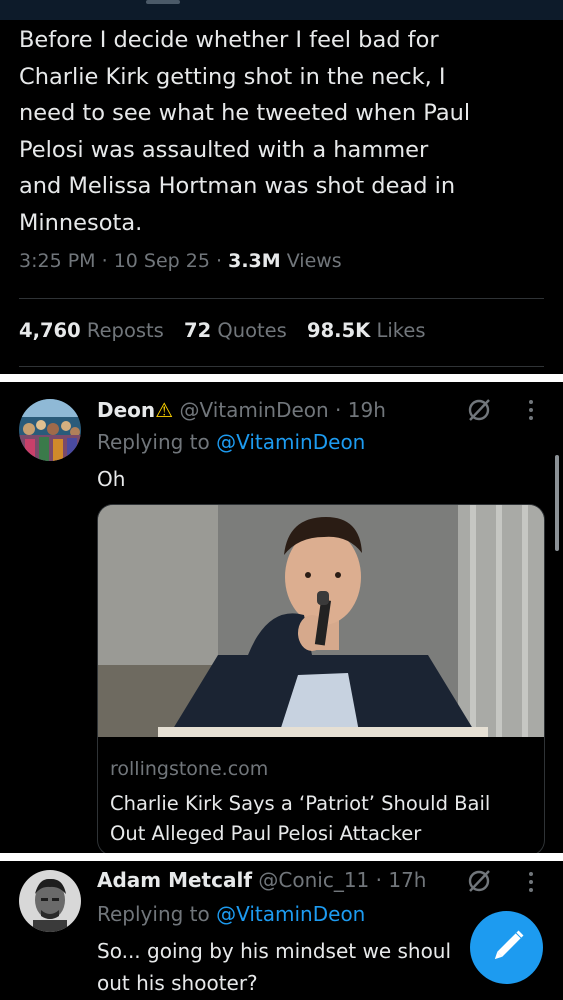 Image resolution: width=563 pixels, height=1000 pixels. I want to click on warning-badge: ⚠, so click(164, 410).